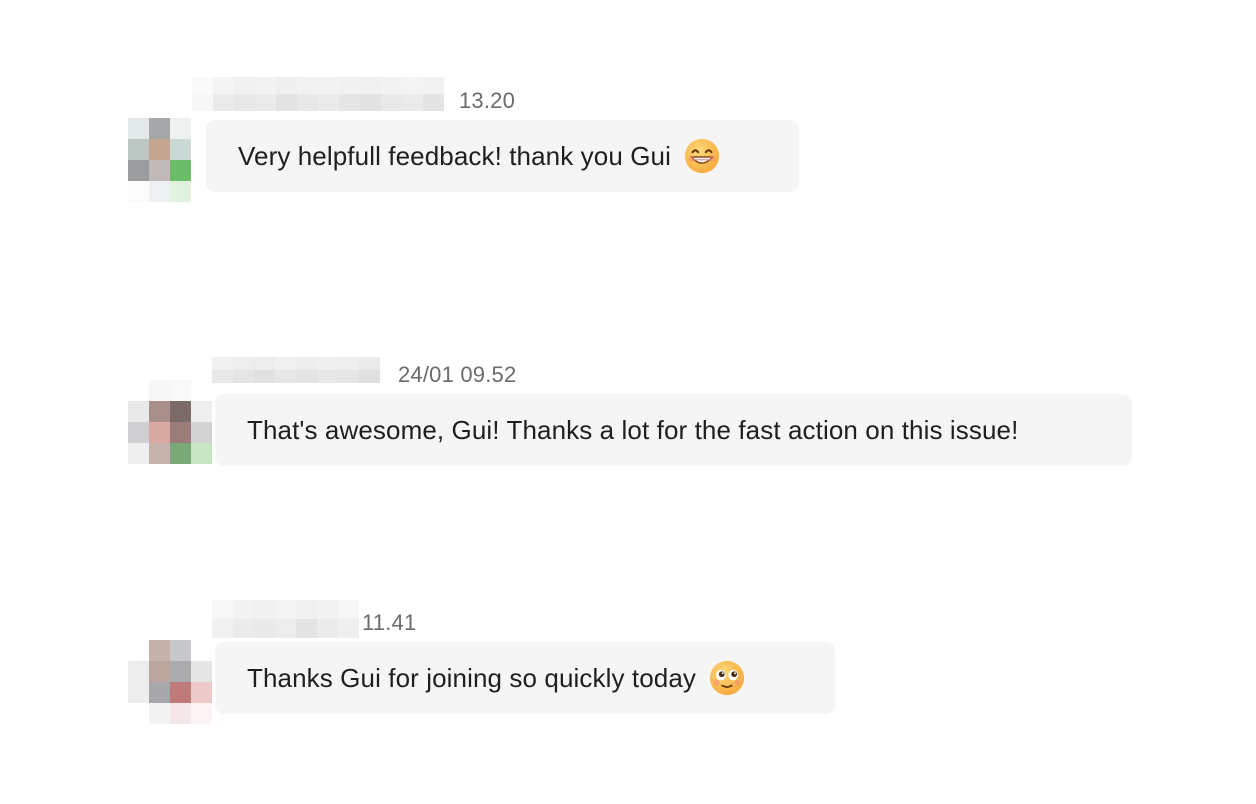 The width and height of the screenshot is (1256, 804). What do you see at coordinates (702, 156) in the screenshot?
I see `grinning-face-emoji-icon` at bounding box center [702, 156].